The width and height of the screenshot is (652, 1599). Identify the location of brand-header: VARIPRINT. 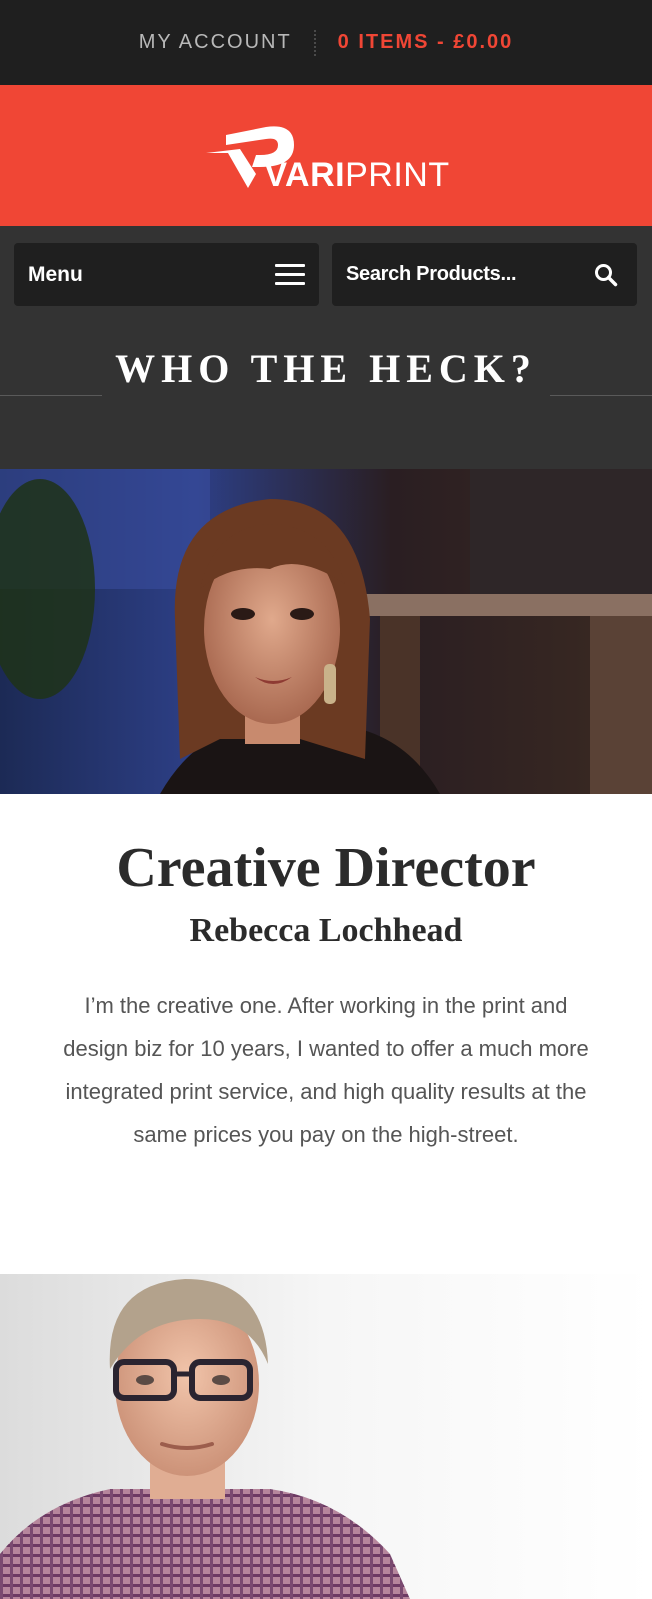
(326, 155).